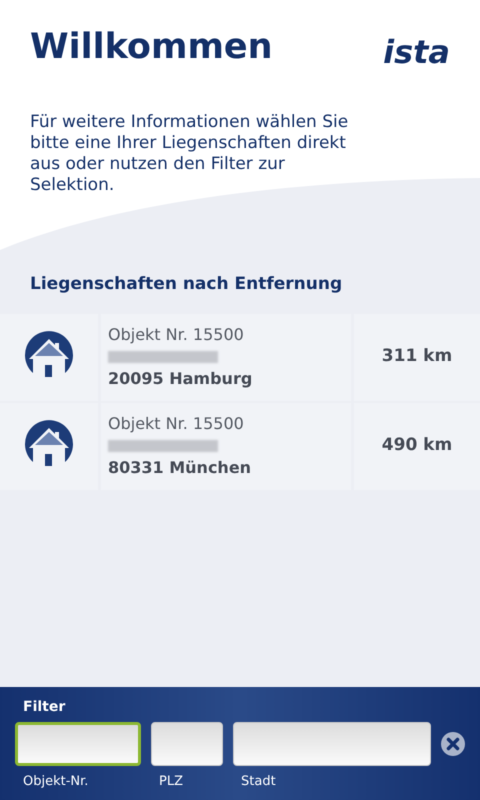 The height and width of the screenshot is (800, 480). What do you see at coordinates (180, 468) in the screenshot?
I see `city-text: 80331 München` at bounding box center [180, 468].